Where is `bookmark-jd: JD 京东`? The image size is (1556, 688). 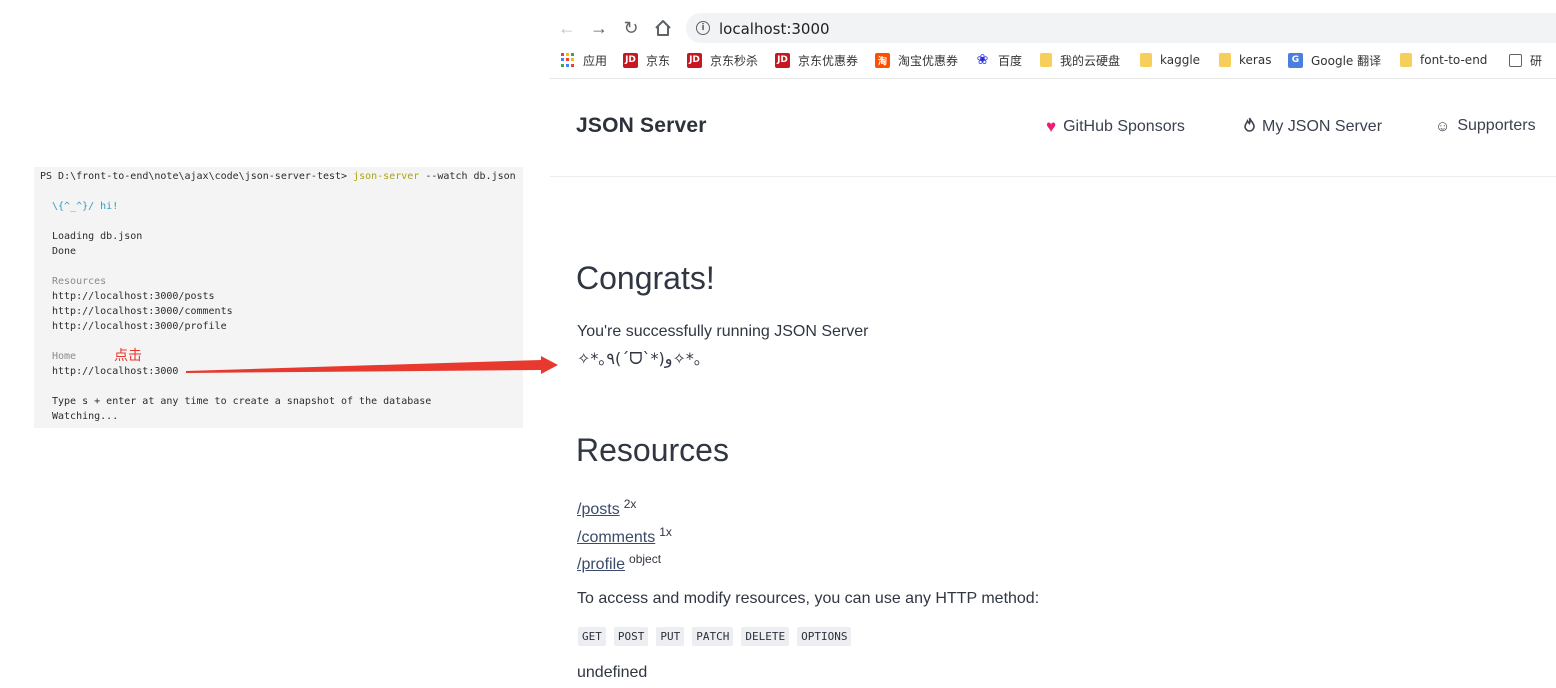
bookmark-jd: JD 京东 is located at coordinates (646, 60).